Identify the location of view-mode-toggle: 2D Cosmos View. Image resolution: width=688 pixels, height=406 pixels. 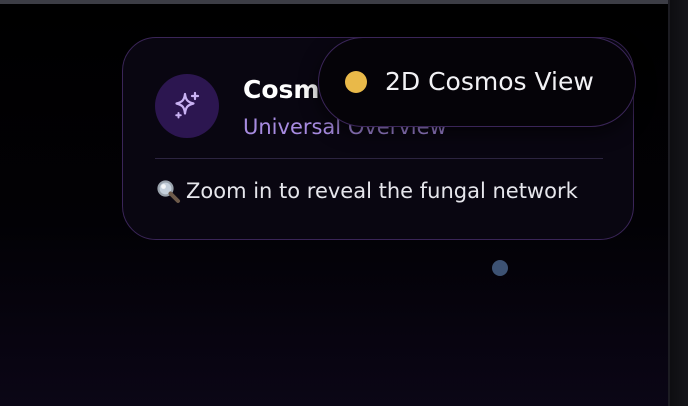
(477, 82).